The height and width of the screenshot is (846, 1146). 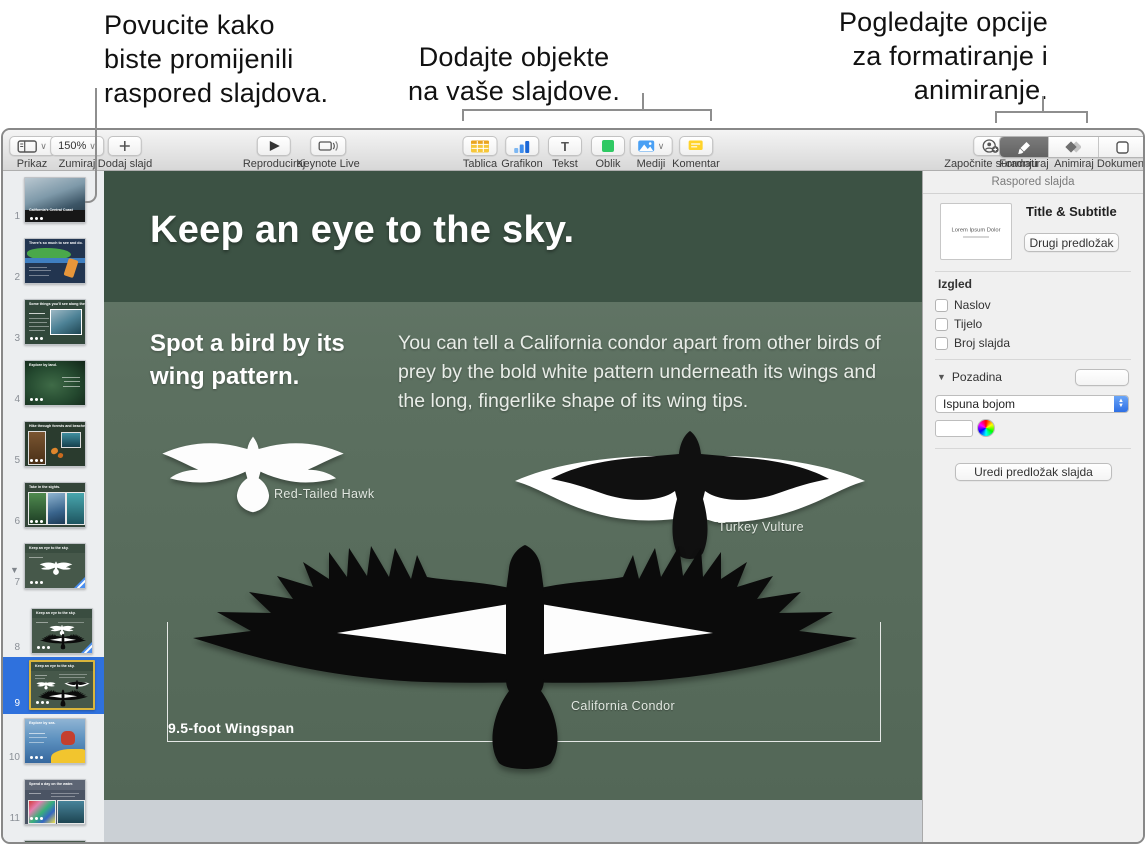 I want to click on fill-type-select: Ispuna bojom ▲ ▼, so click(x=1032, y=404).